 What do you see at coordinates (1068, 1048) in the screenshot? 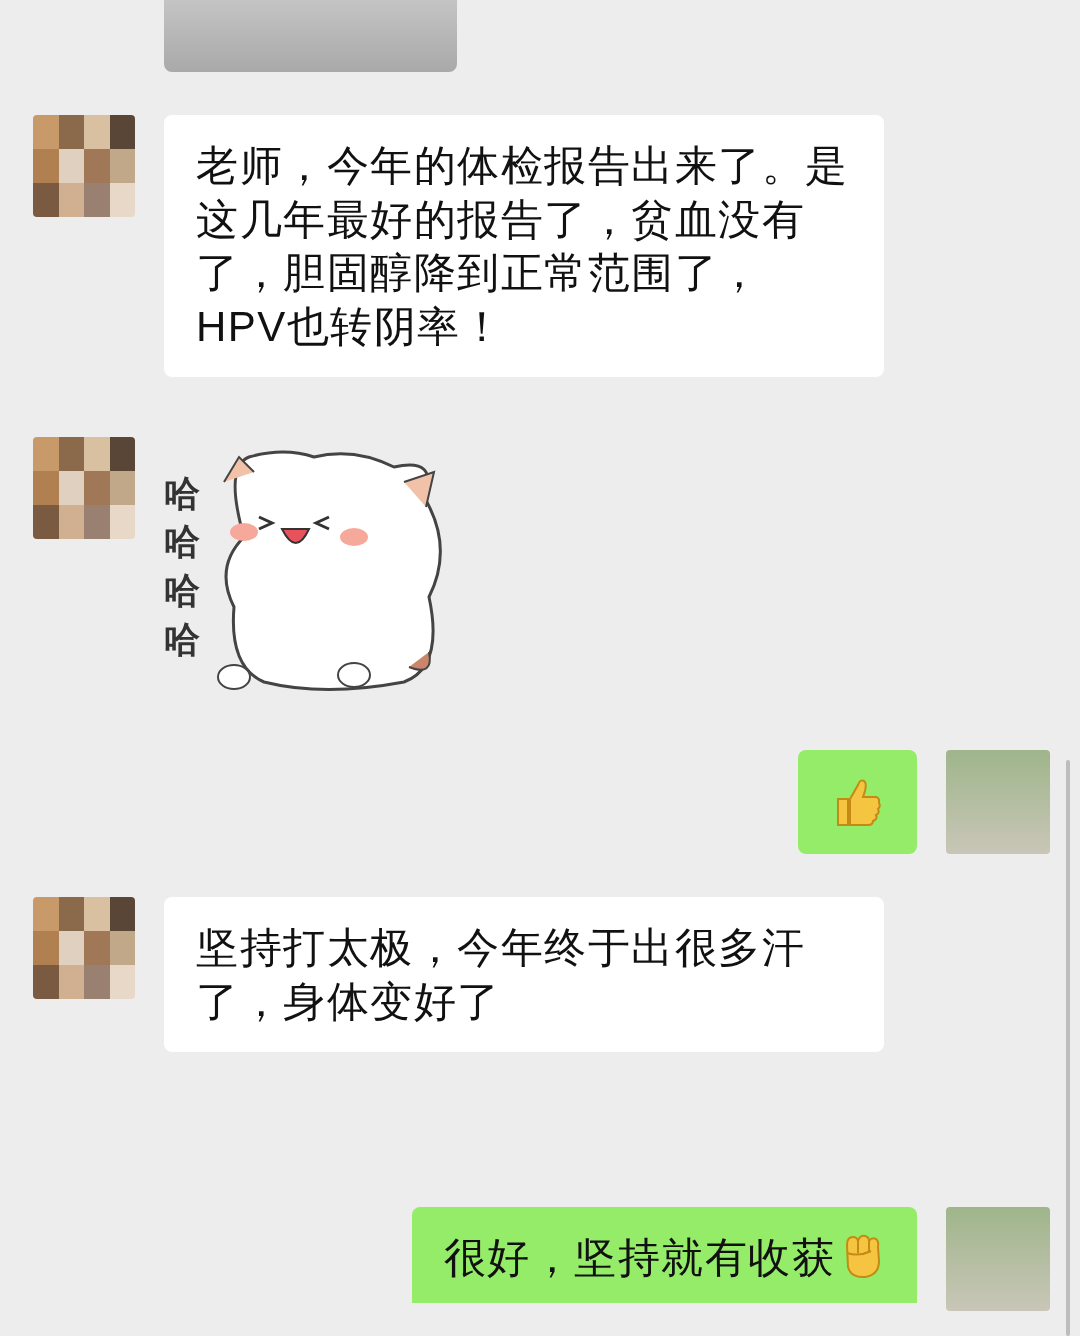
I see `scrollbar` at bounding box center [1068, 1048].